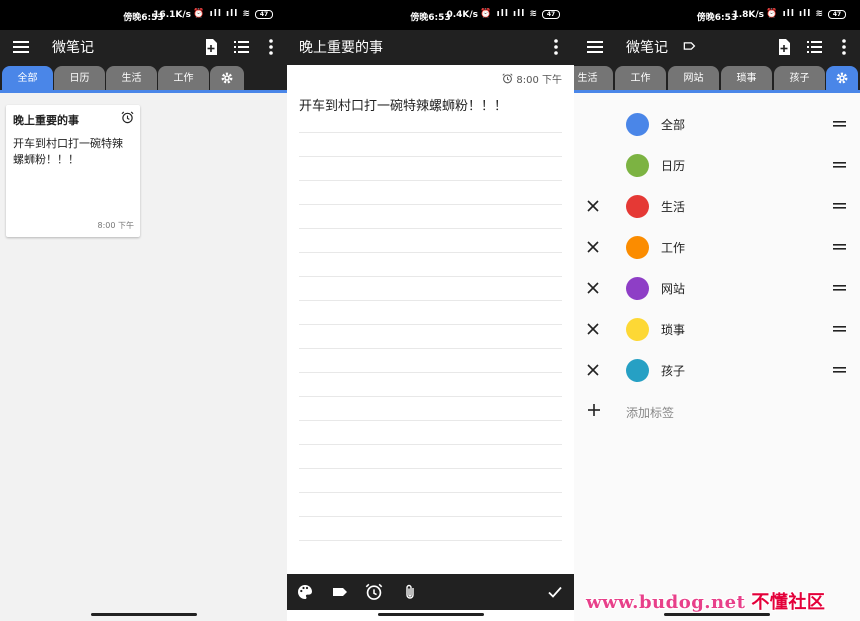  Describe the element at coordinates (27, 78) in the screenshot. I see `tab-all: 全部` at that location.